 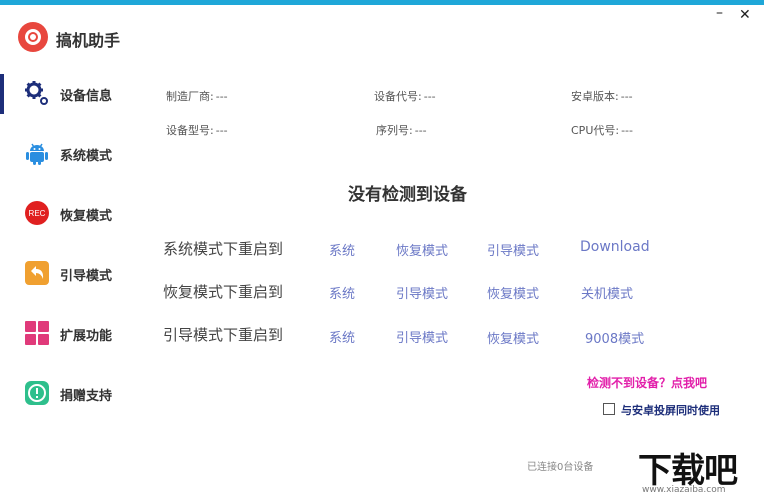 I want to click on rec-icon: REC, so click(x=37, y=213).